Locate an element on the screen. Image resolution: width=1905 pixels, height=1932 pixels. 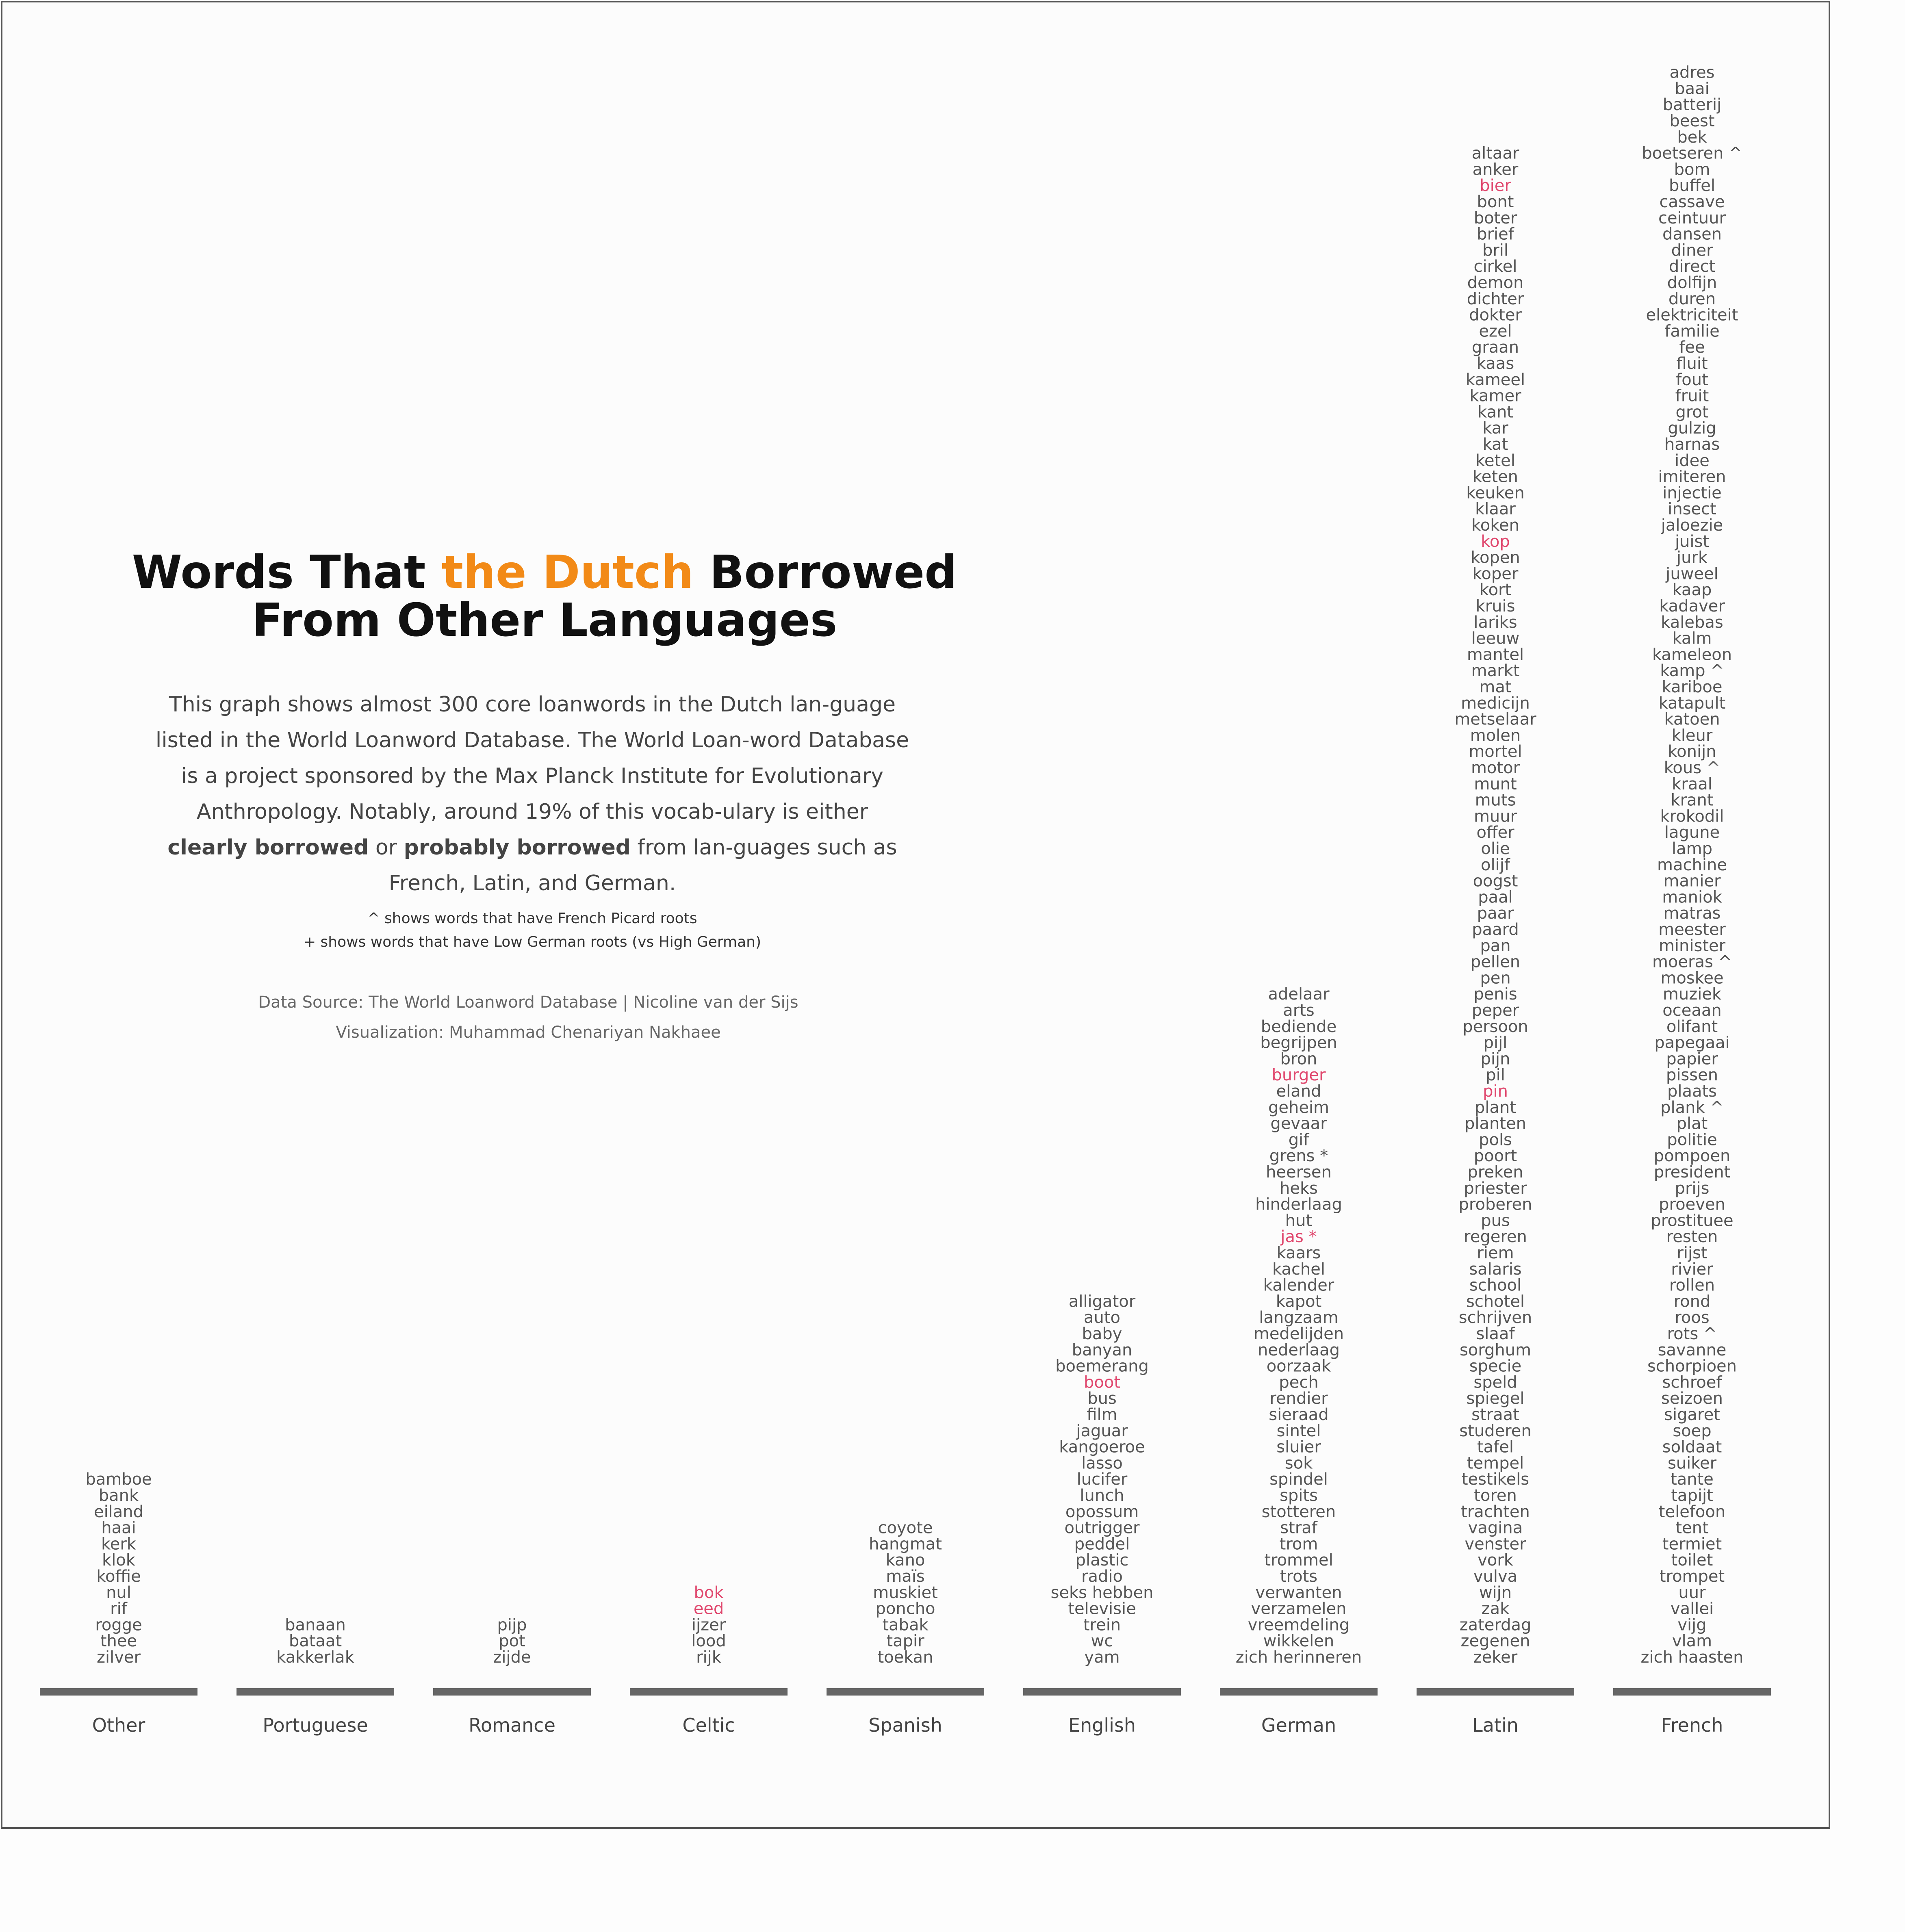
bar-celtic is located at coordinates (709, 1692).